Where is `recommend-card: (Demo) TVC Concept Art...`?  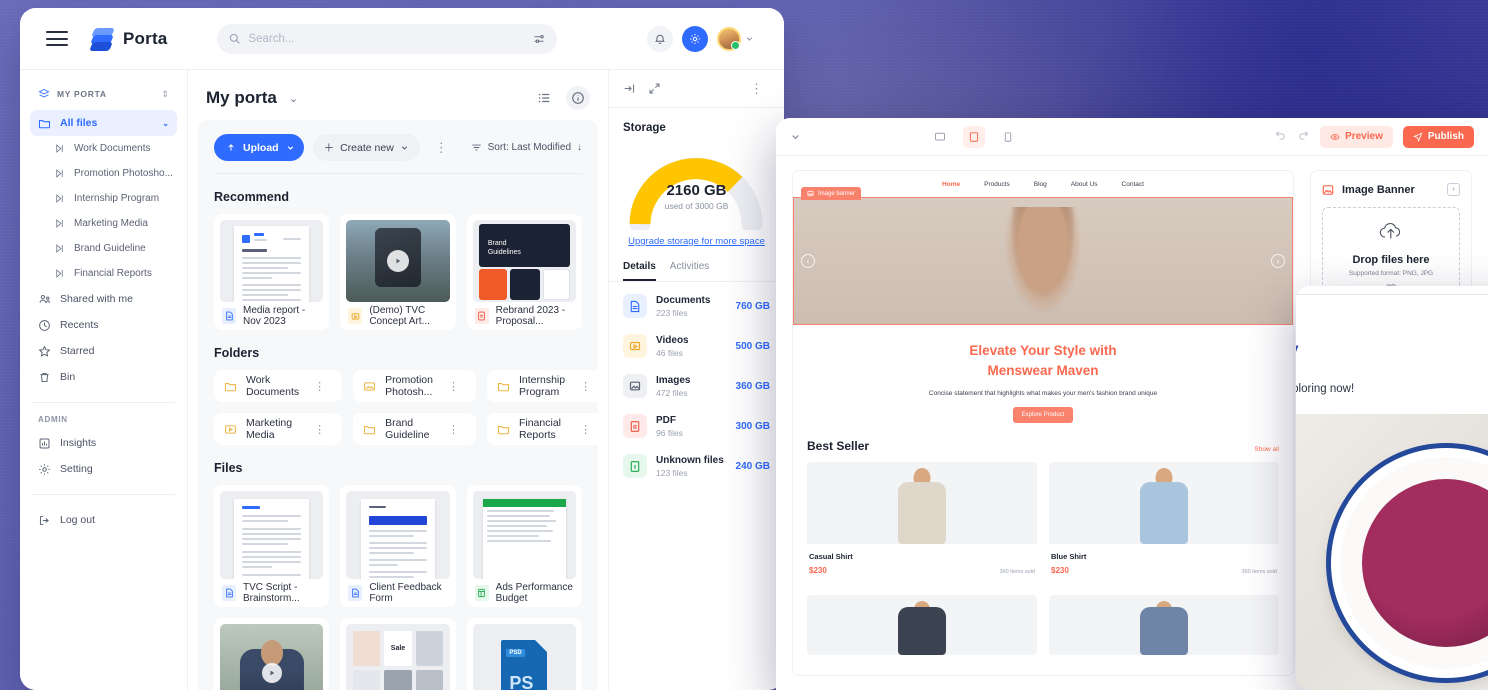
recommend-card: (Demo) TVC Concept Art... is located at coordinates (398, 272).